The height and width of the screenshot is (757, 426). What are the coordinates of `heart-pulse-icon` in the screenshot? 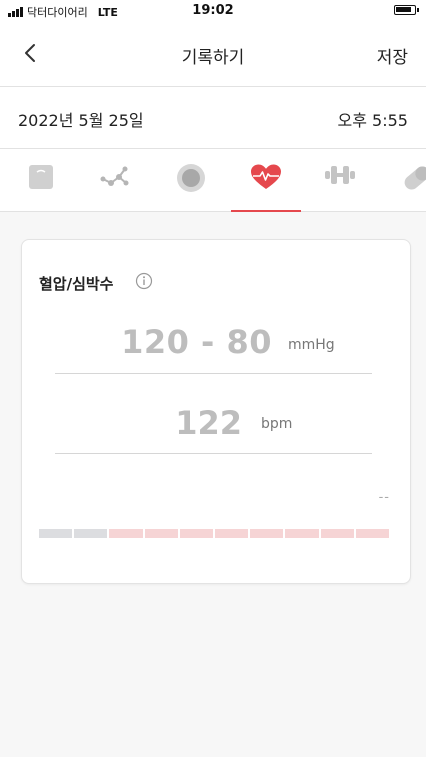 It's located at (266, 176).